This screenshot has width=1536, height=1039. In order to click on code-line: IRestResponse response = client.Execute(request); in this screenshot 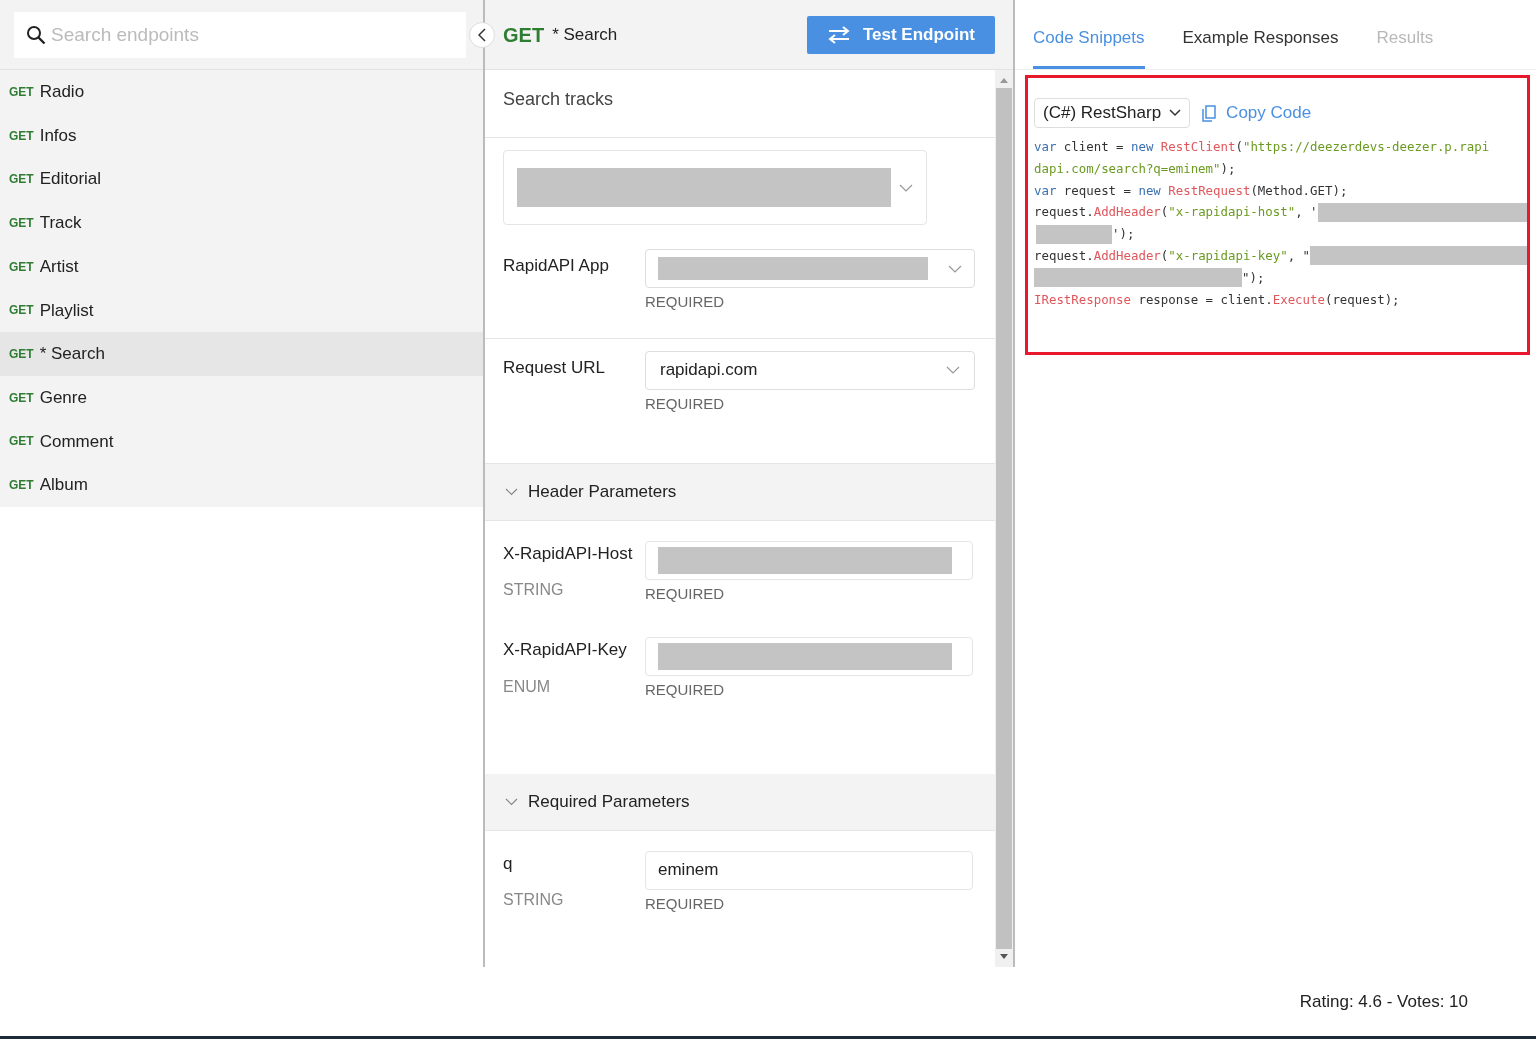, I will do `click(1217, 299)`.